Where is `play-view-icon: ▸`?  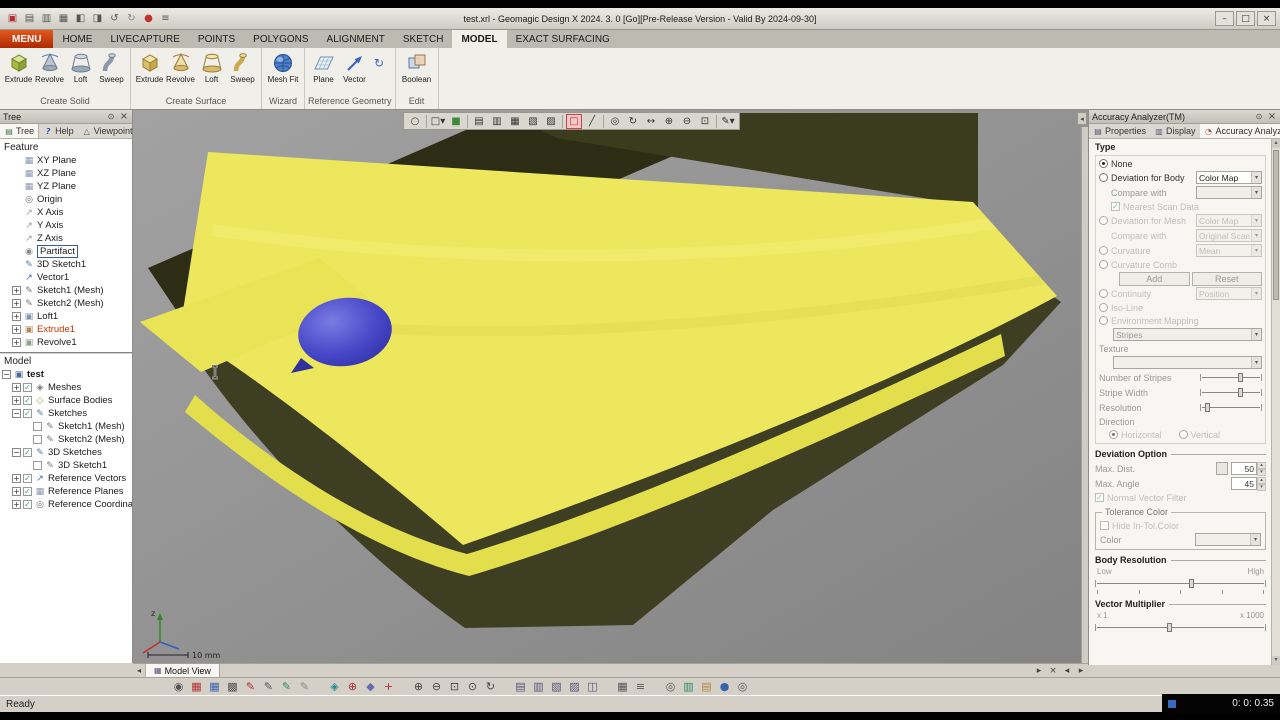 play-view-icon: ▸ is located at coordinates (1039, 670).